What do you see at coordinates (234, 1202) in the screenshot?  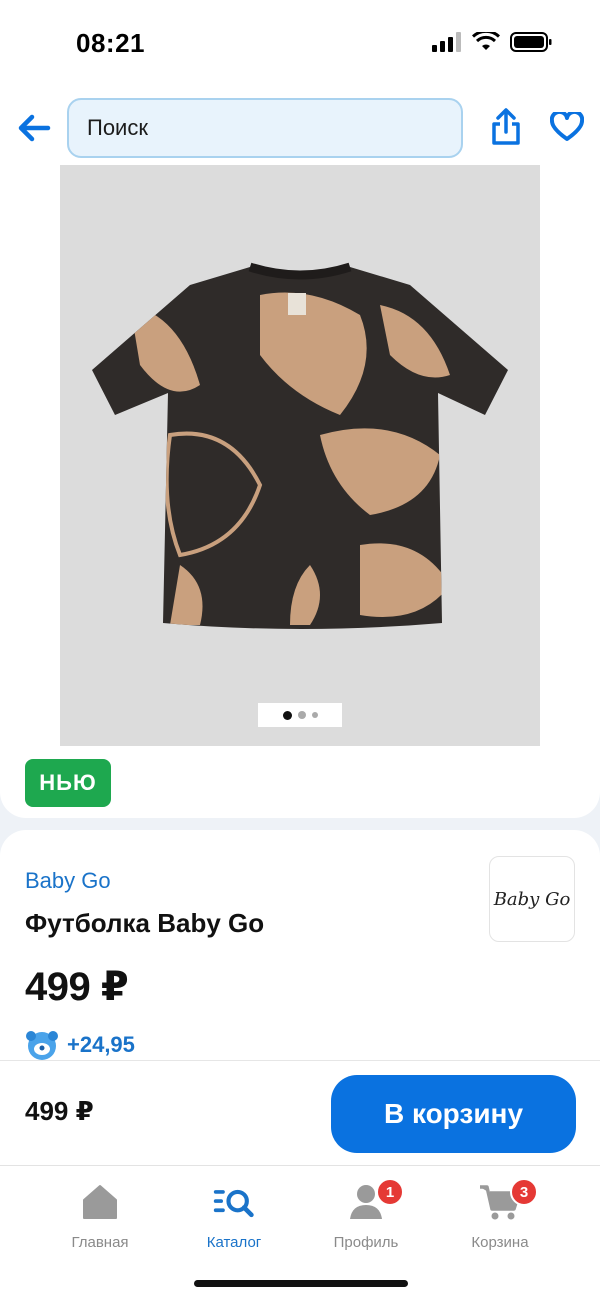 I see `catalog-search-icon` at bounding box center [234, 1202].